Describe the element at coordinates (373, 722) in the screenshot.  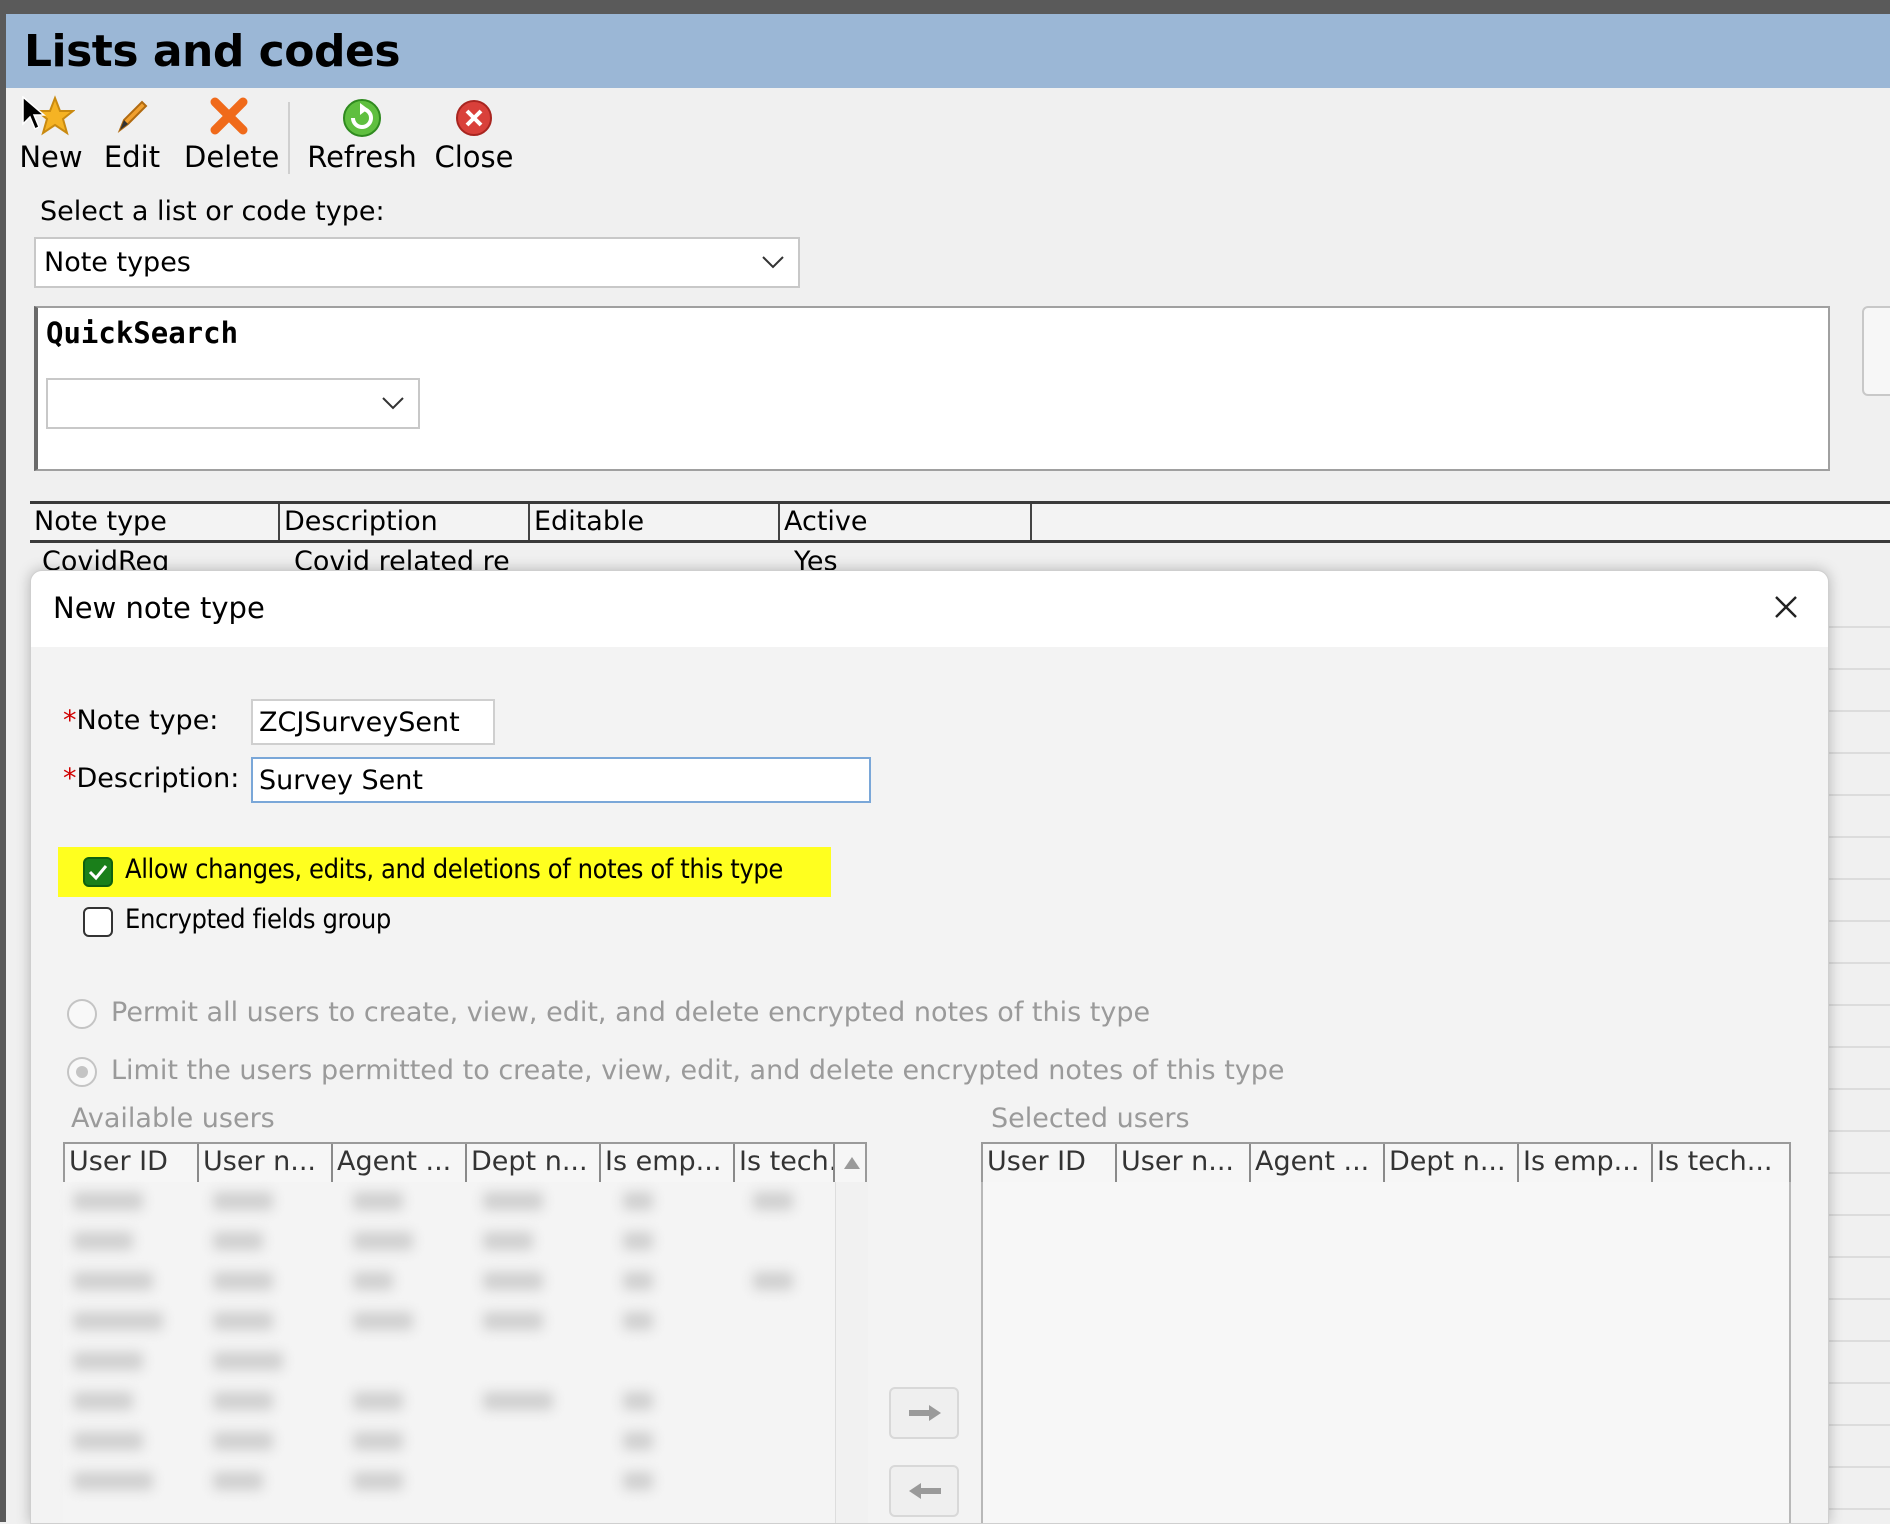
I see `note-type-input` at that location.